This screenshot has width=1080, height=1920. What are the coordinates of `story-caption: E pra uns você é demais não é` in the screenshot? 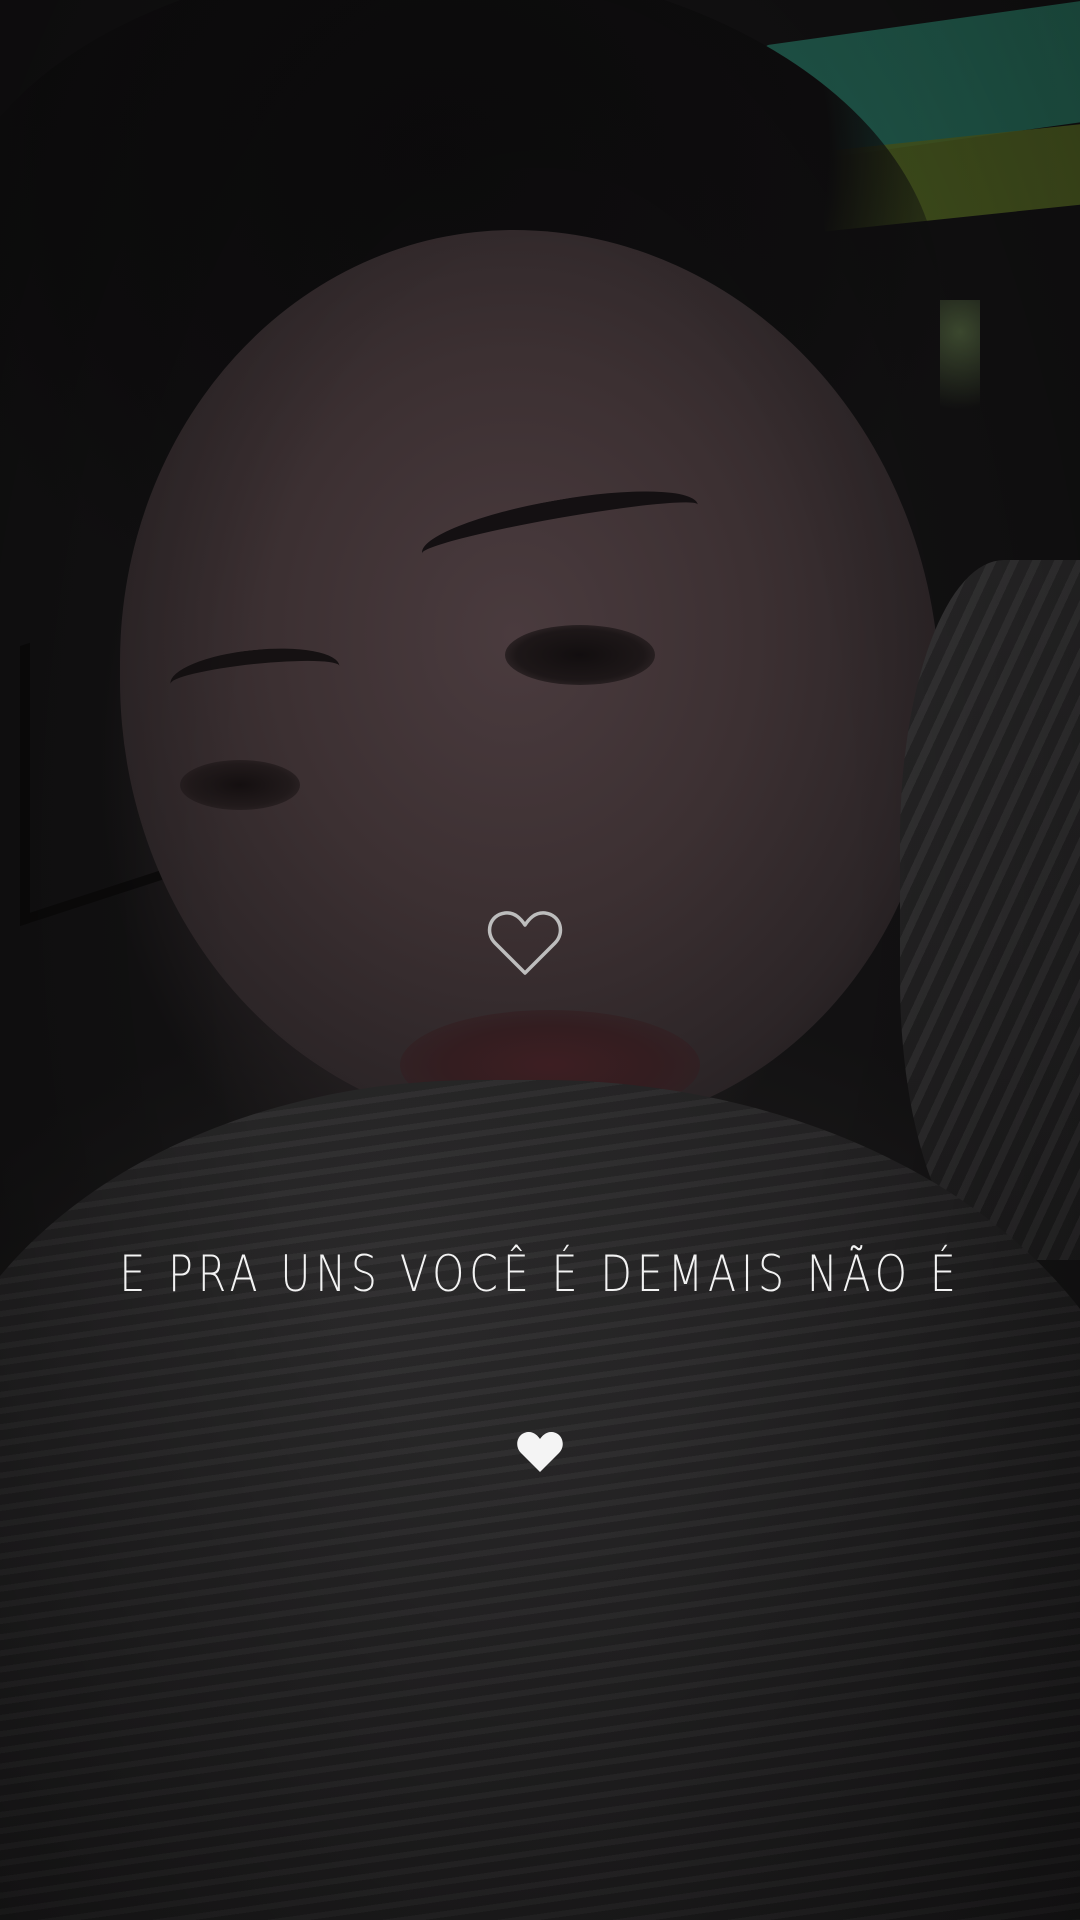 It's located at (540, 1274).